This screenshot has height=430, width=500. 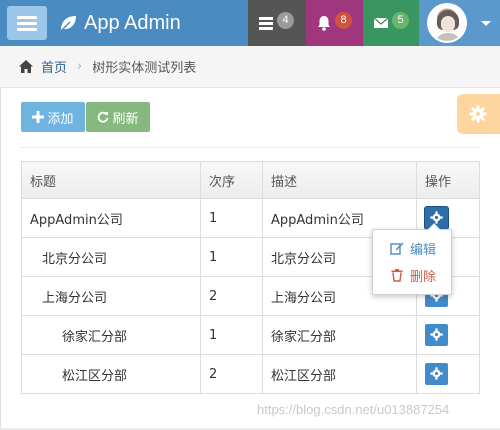 What do you see at coordinates (339, 374) in the screenshot?
I see `cell-description: 松江区分部` at bounding box center [339, 374].